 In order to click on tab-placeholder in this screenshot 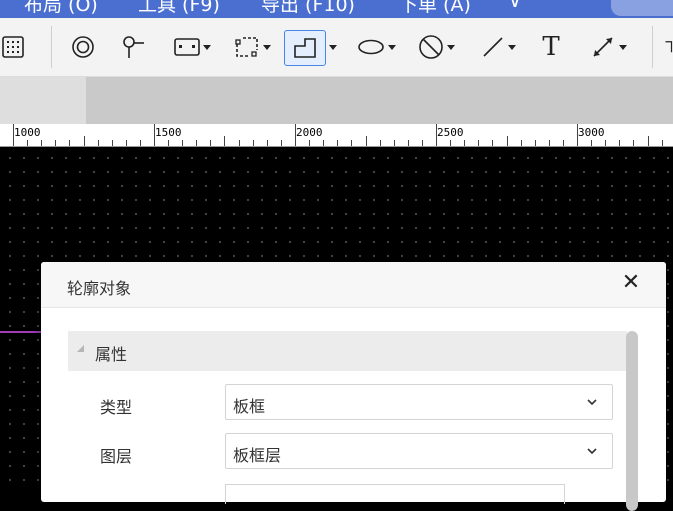, I will do `click(43, 100)`.